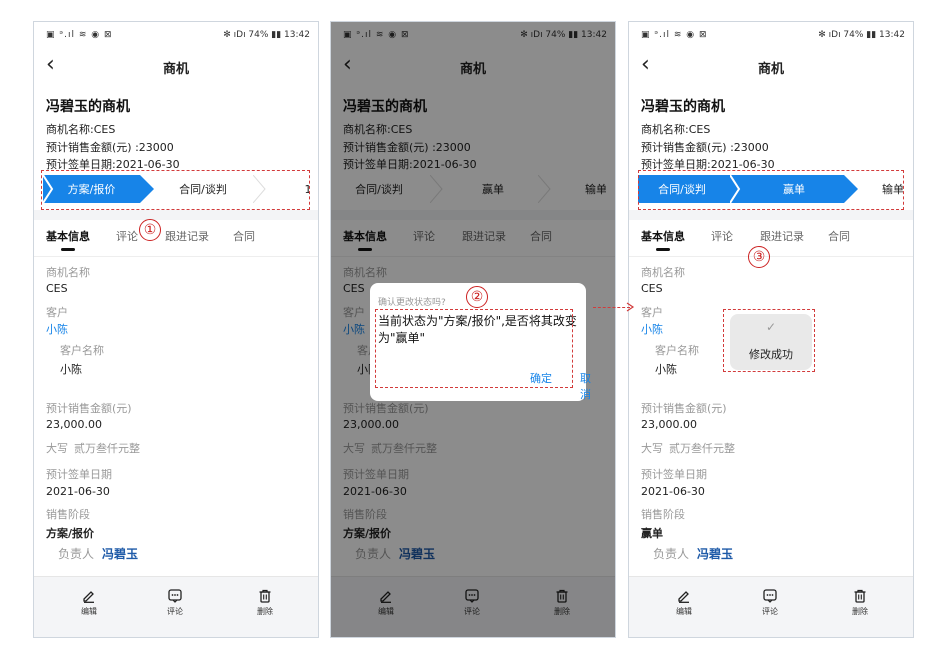 The image size is (952, 656). Describe the element at coordinates (769, 340) in the screenshot. I see `annotation-box-toast` at that location.